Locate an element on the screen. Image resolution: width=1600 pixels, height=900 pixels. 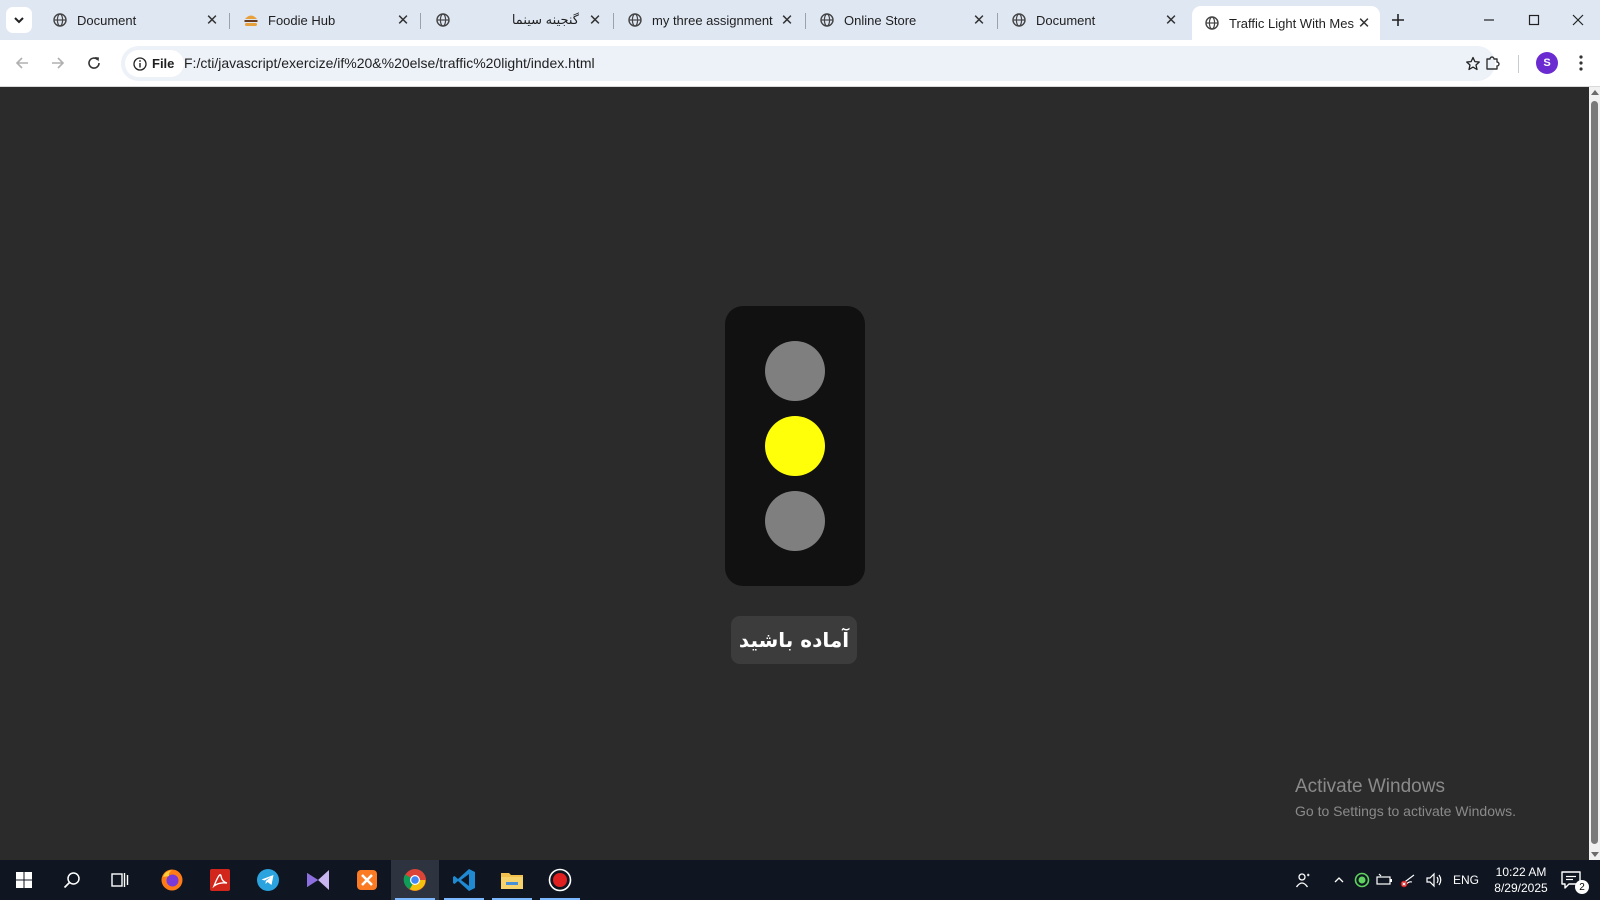
taskbar-search-button is located at coordinates (72, 880).